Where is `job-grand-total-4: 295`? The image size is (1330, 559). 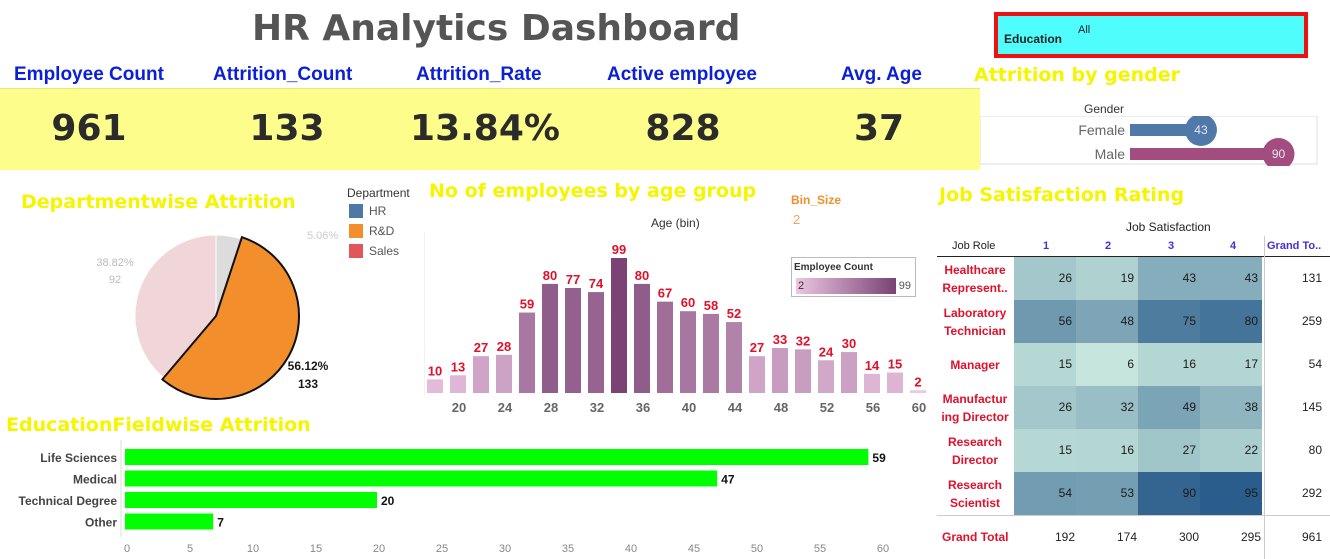 job-grand-total-4: 295 is located at coordinates (1250, 537).